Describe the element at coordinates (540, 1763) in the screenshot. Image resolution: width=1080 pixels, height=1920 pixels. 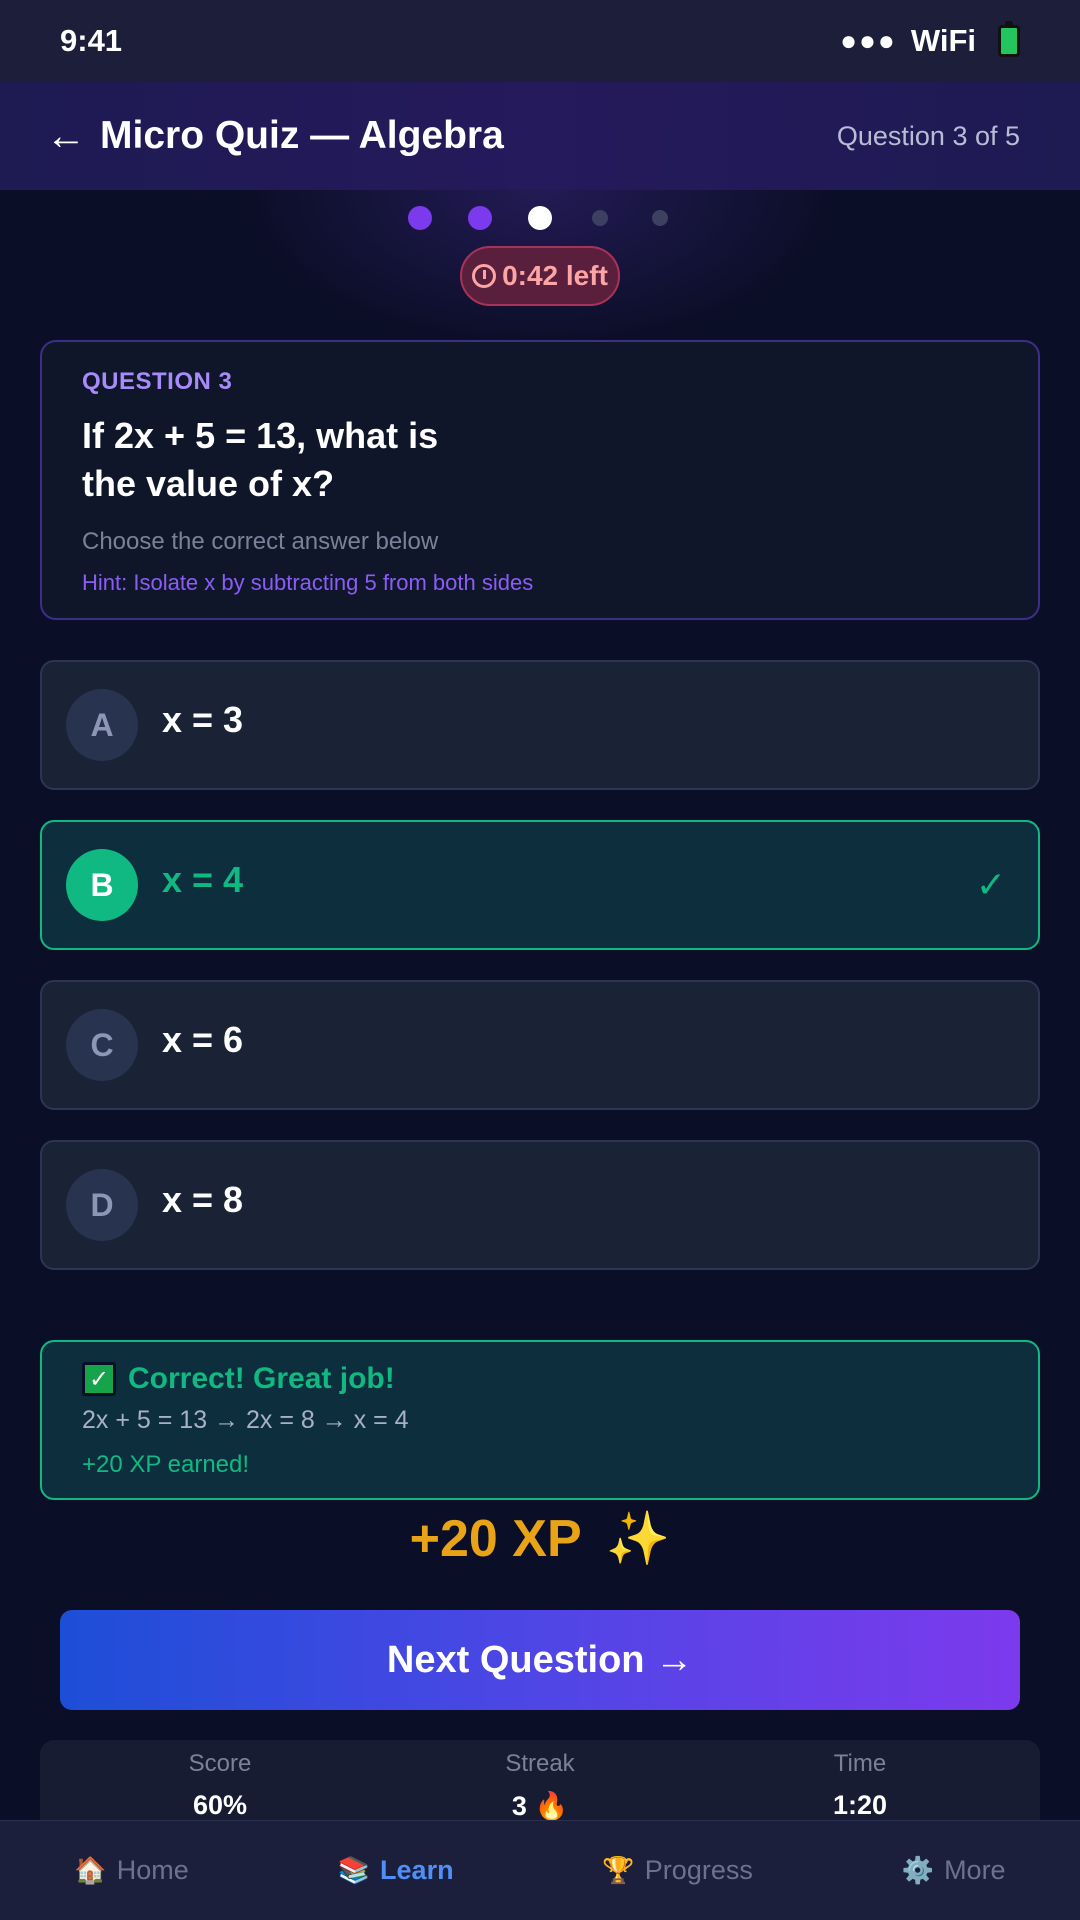
I see `stat-label: Streak` at that location.